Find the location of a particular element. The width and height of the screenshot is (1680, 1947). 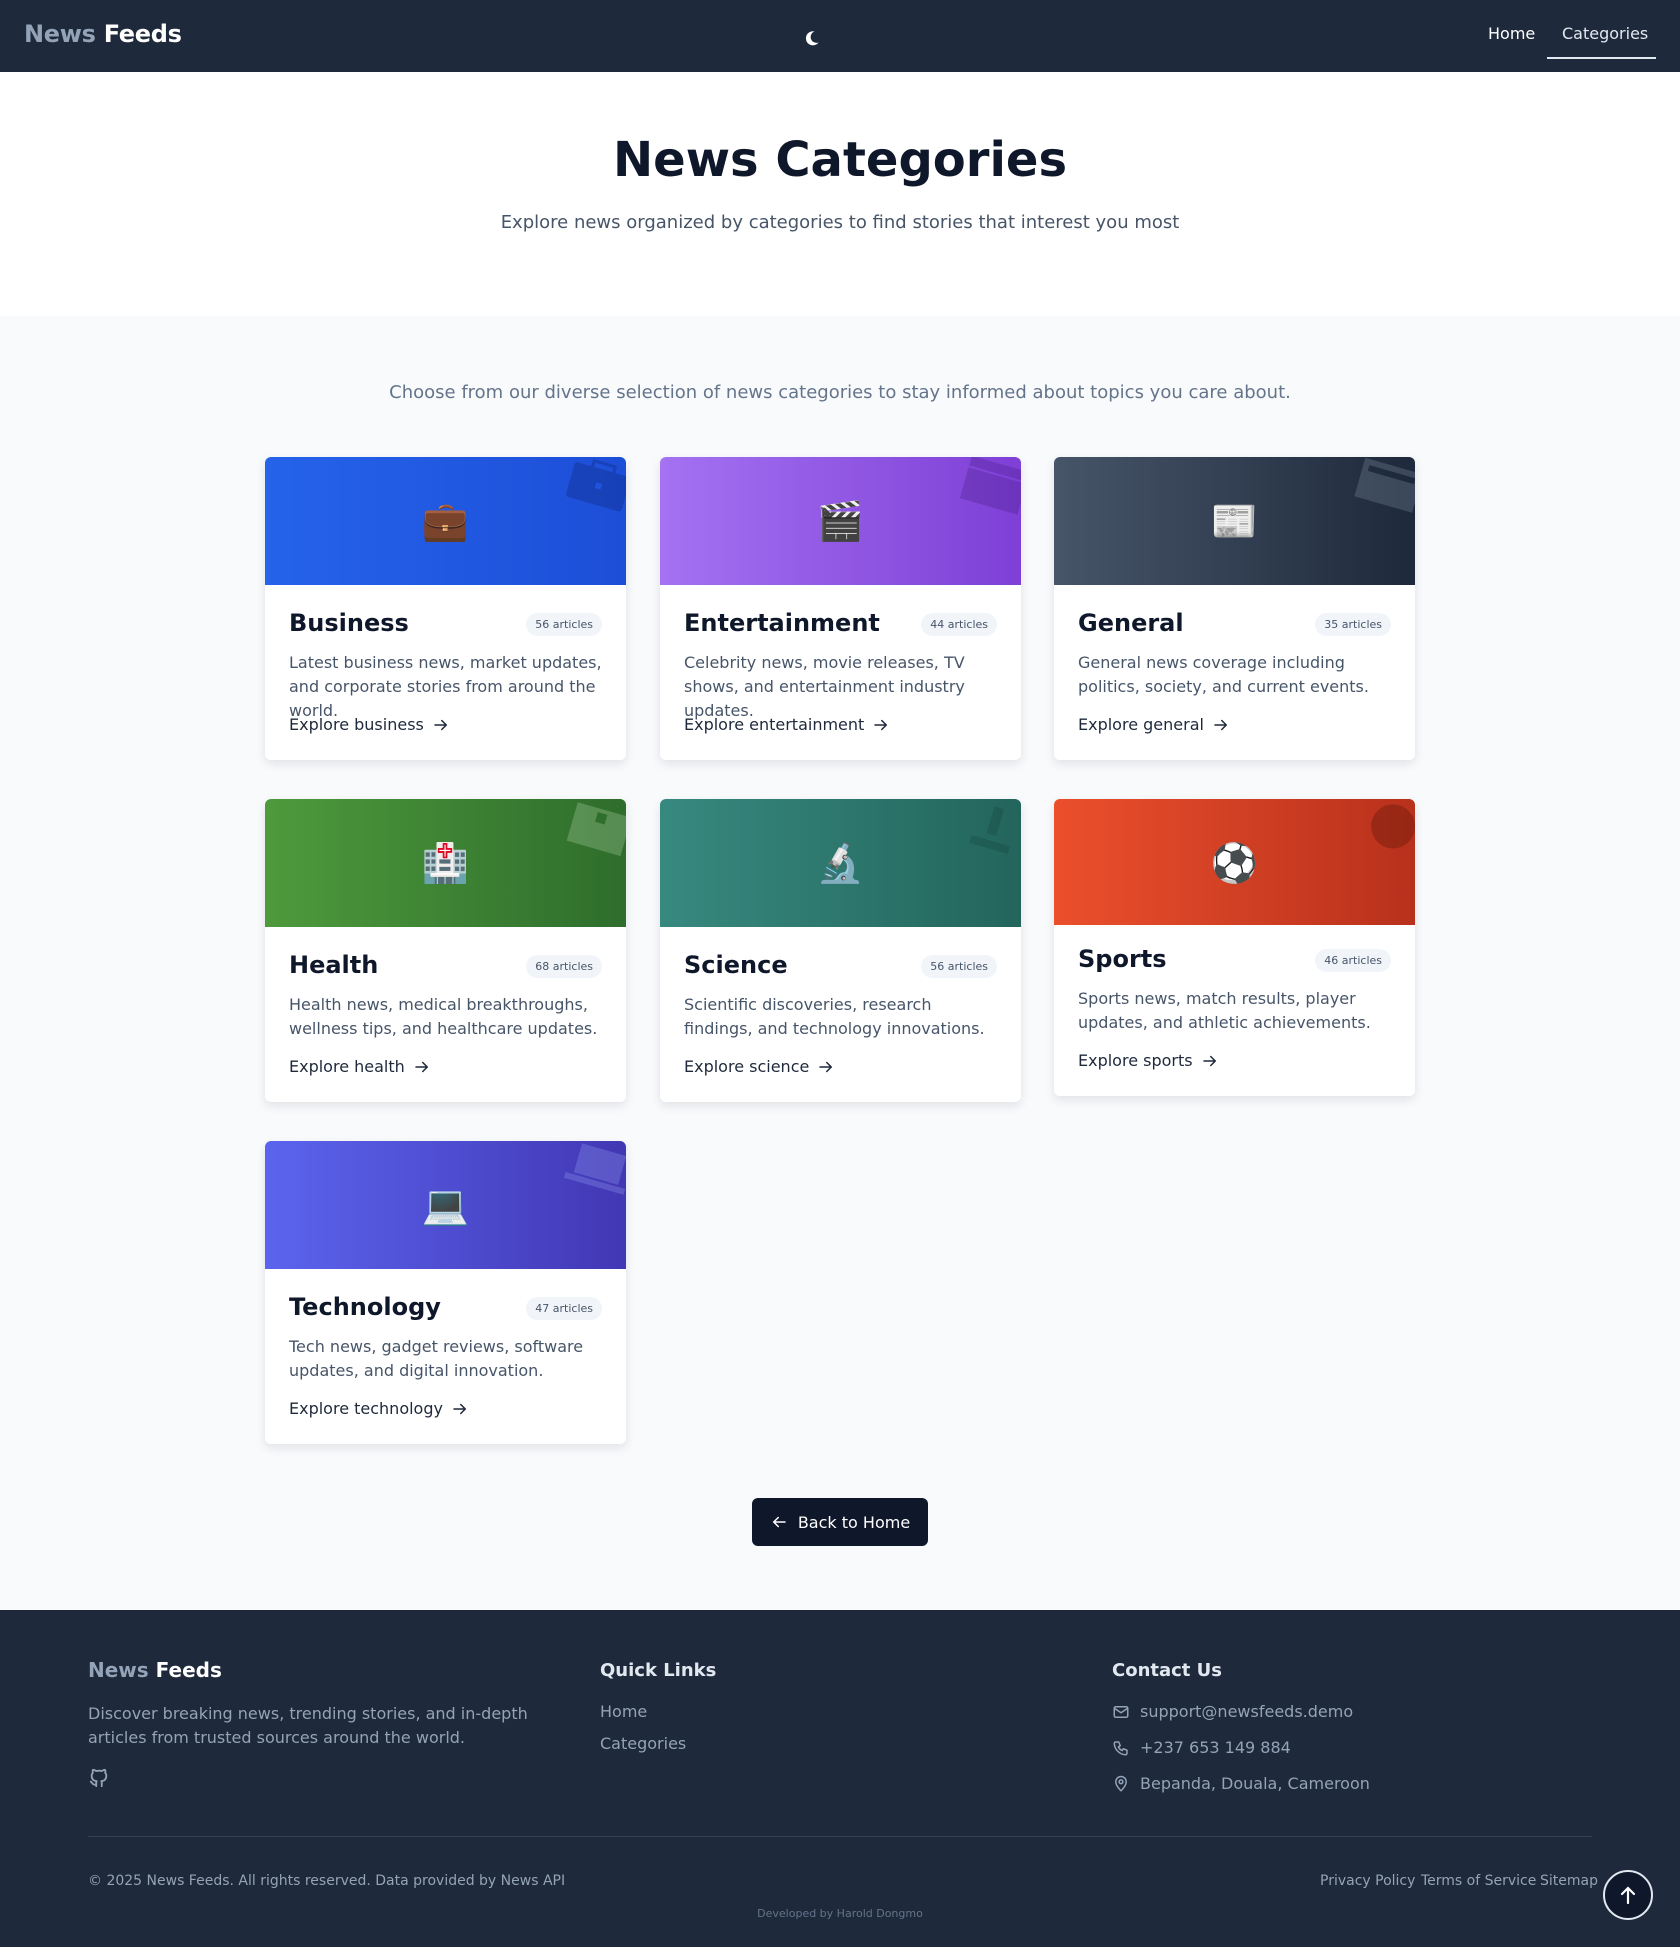

logo-part-news: News is located at coordinates (60, 34).